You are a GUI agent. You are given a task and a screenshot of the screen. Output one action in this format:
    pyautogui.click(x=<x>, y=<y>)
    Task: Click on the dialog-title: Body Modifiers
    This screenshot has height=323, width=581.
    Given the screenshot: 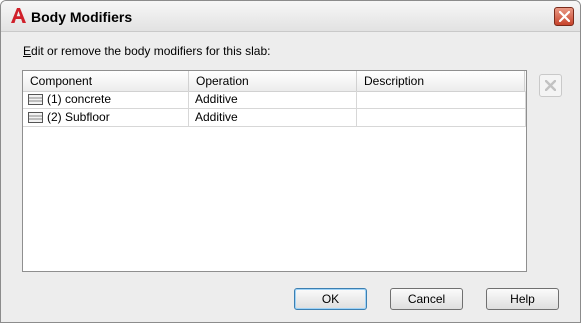 What is the action you would take?
    pyautogui.click(x=82, y=17)
    